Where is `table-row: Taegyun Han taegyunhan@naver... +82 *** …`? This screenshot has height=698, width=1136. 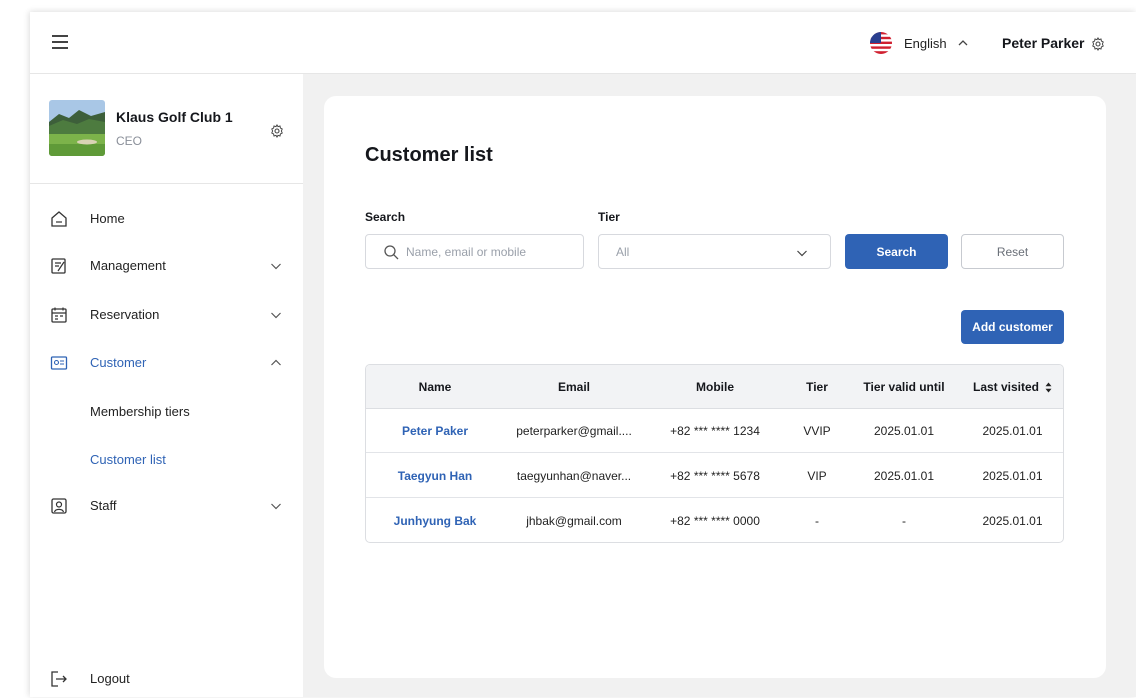
table-row: Taegyun Han taegyunhan@naver... +82 *** … is located at coordinates (714, 476).